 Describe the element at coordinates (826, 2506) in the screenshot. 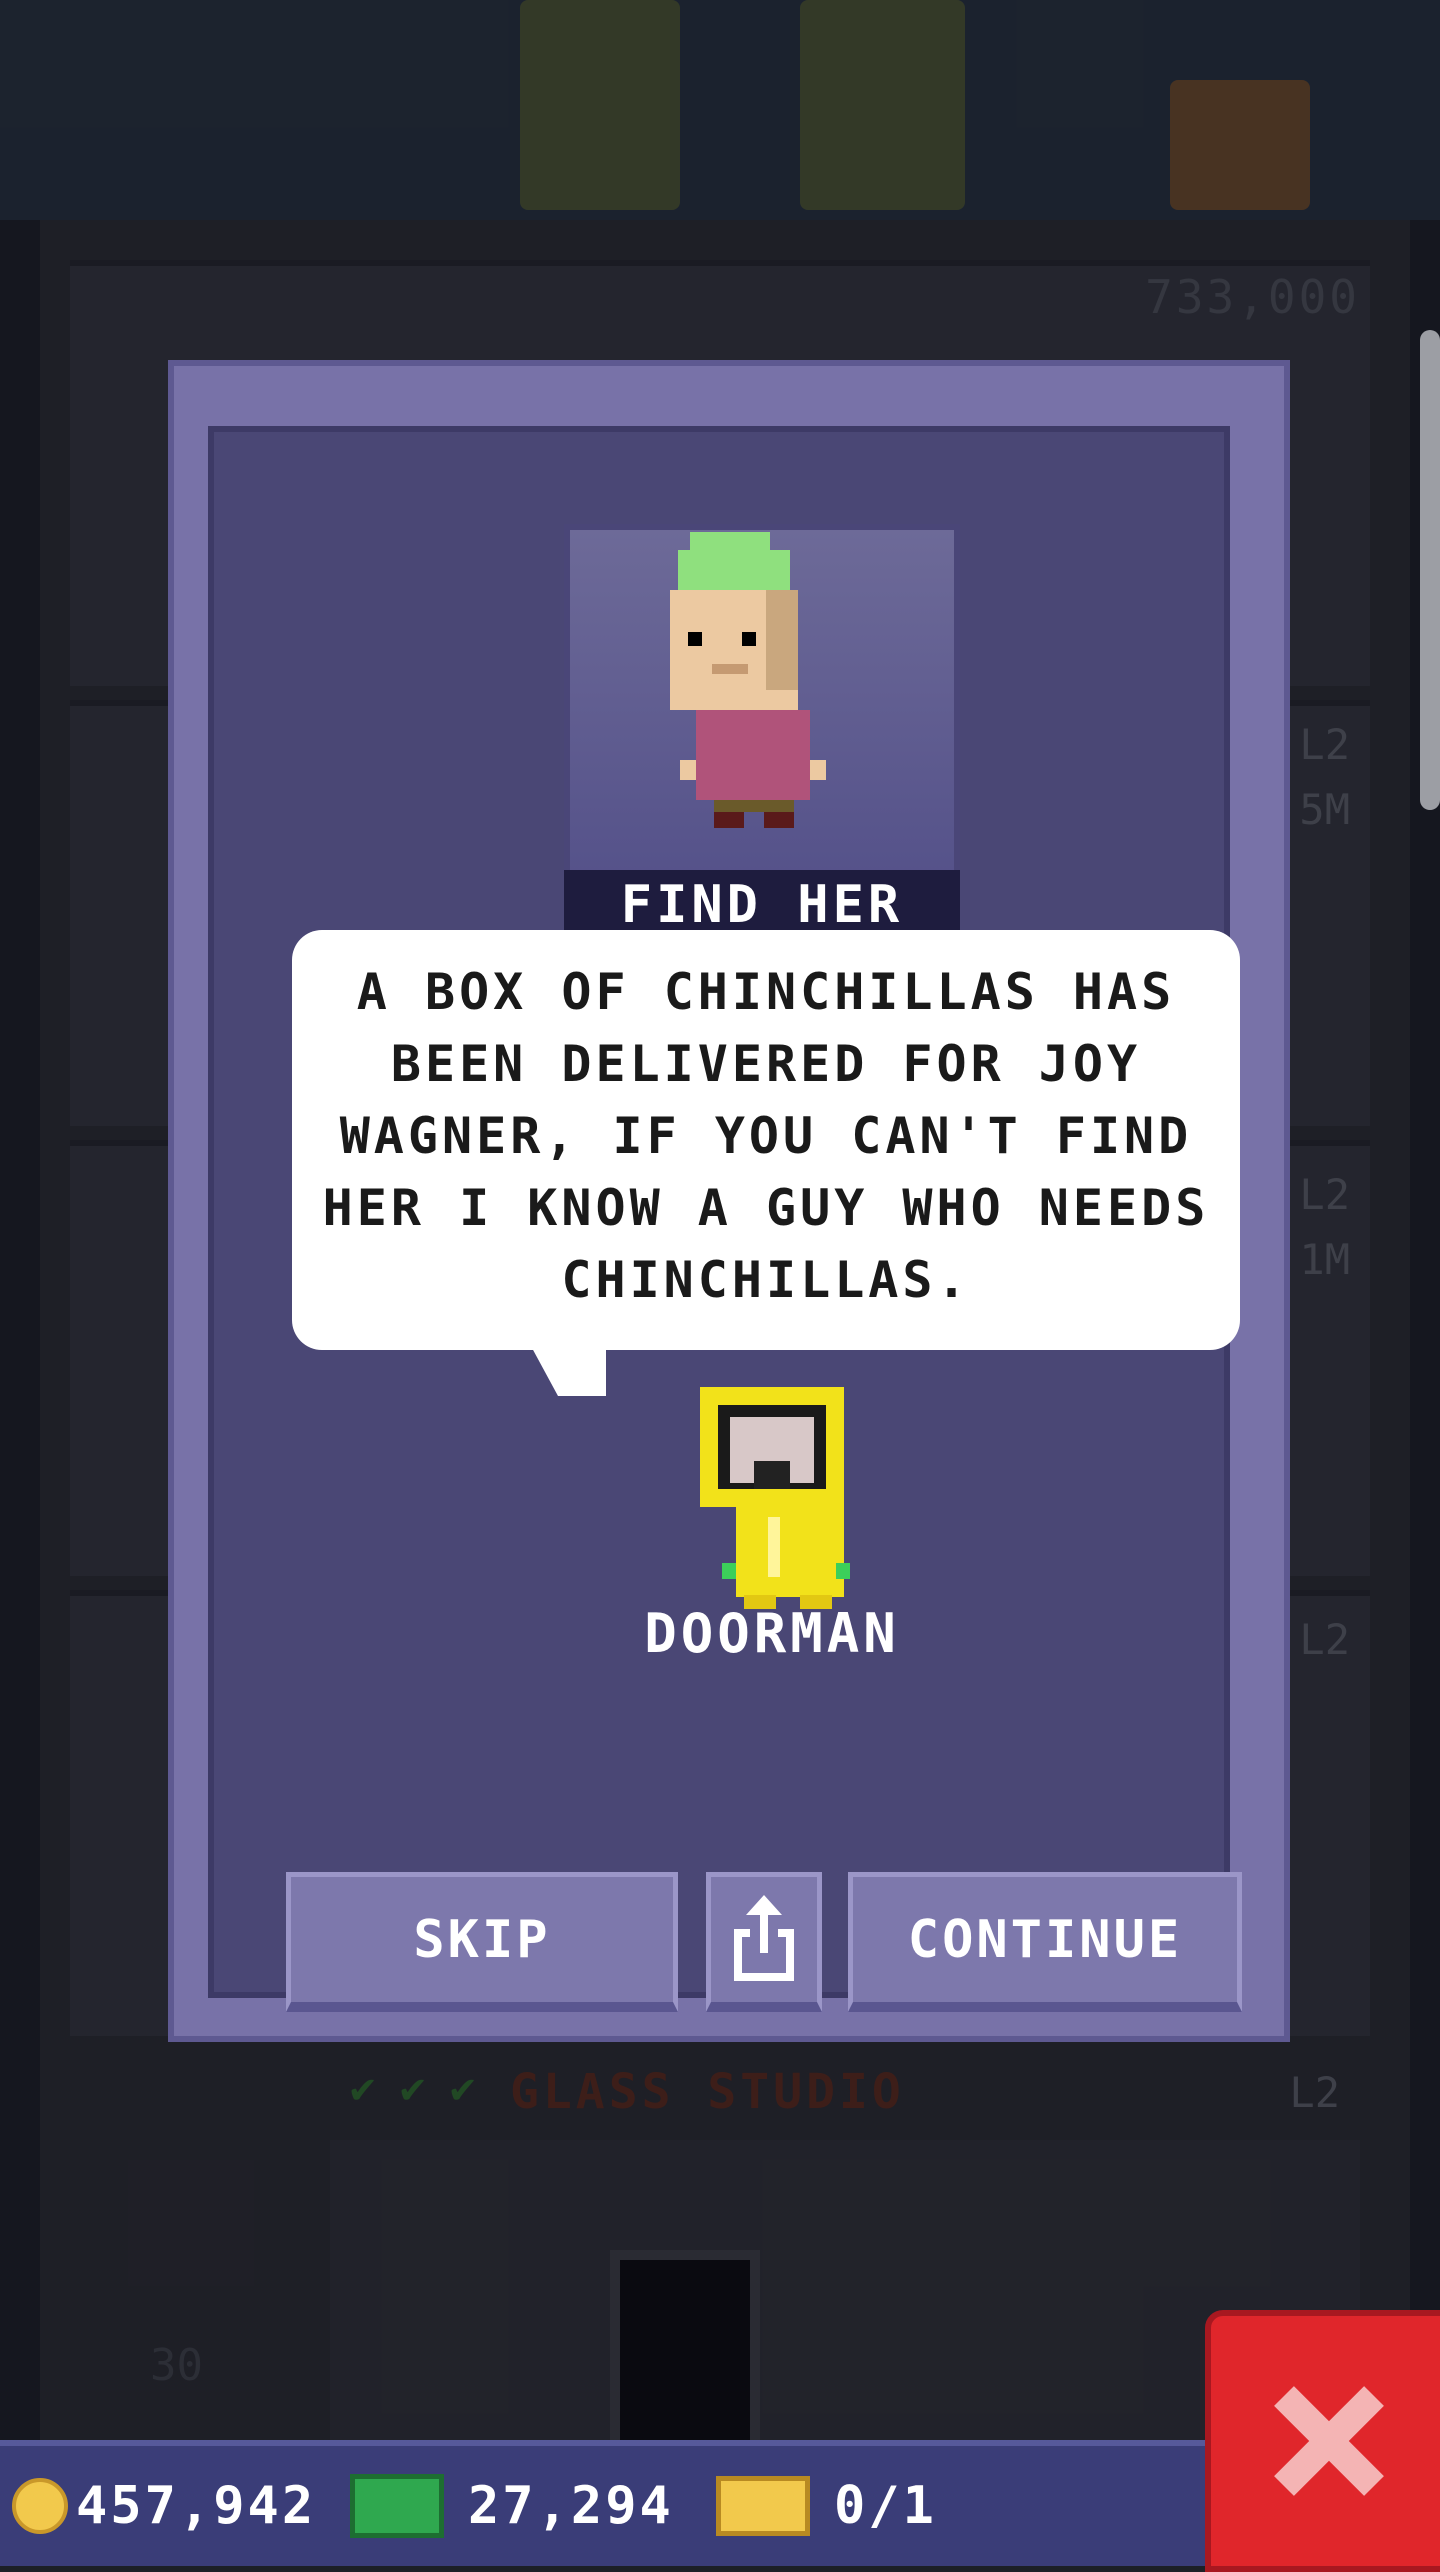

I see `tickets-counter: 0/1` at that location.